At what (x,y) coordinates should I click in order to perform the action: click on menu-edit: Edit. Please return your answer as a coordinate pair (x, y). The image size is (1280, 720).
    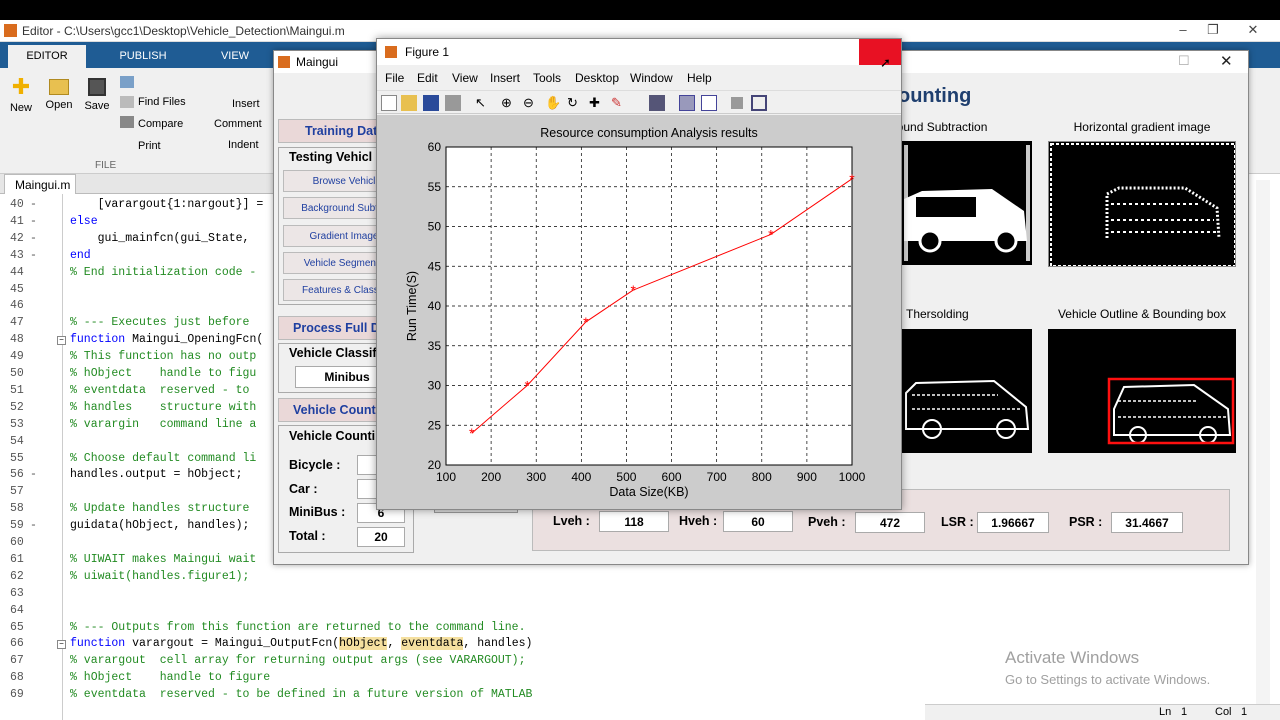
    Looking at the image, I should click on (427, 78).